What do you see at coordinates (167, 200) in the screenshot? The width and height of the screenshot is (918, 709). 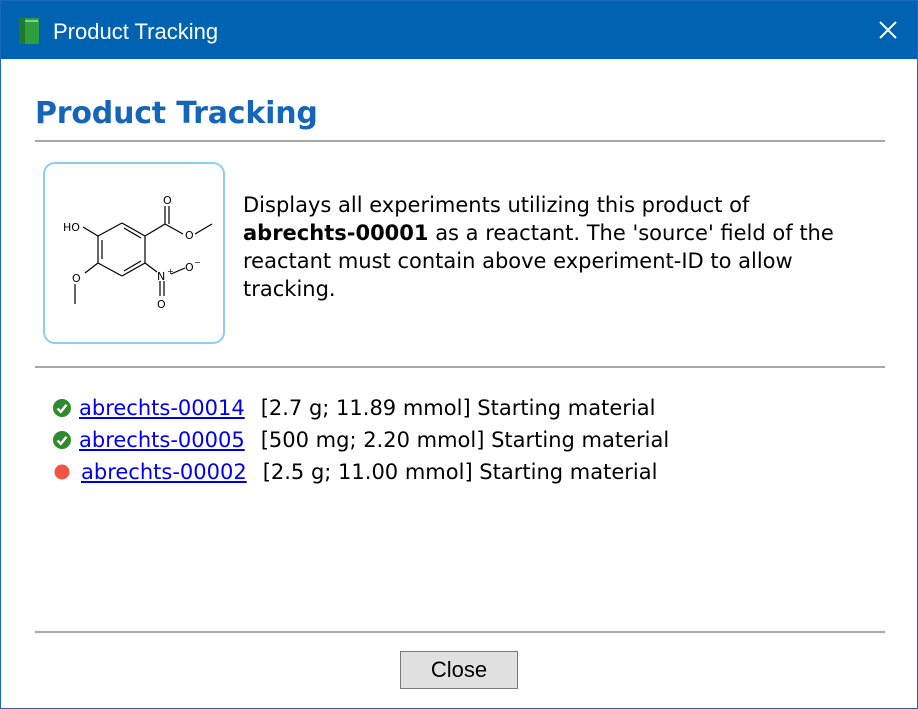 I see `atom-o-carbonyl: O` at bounding box center [167, 200].